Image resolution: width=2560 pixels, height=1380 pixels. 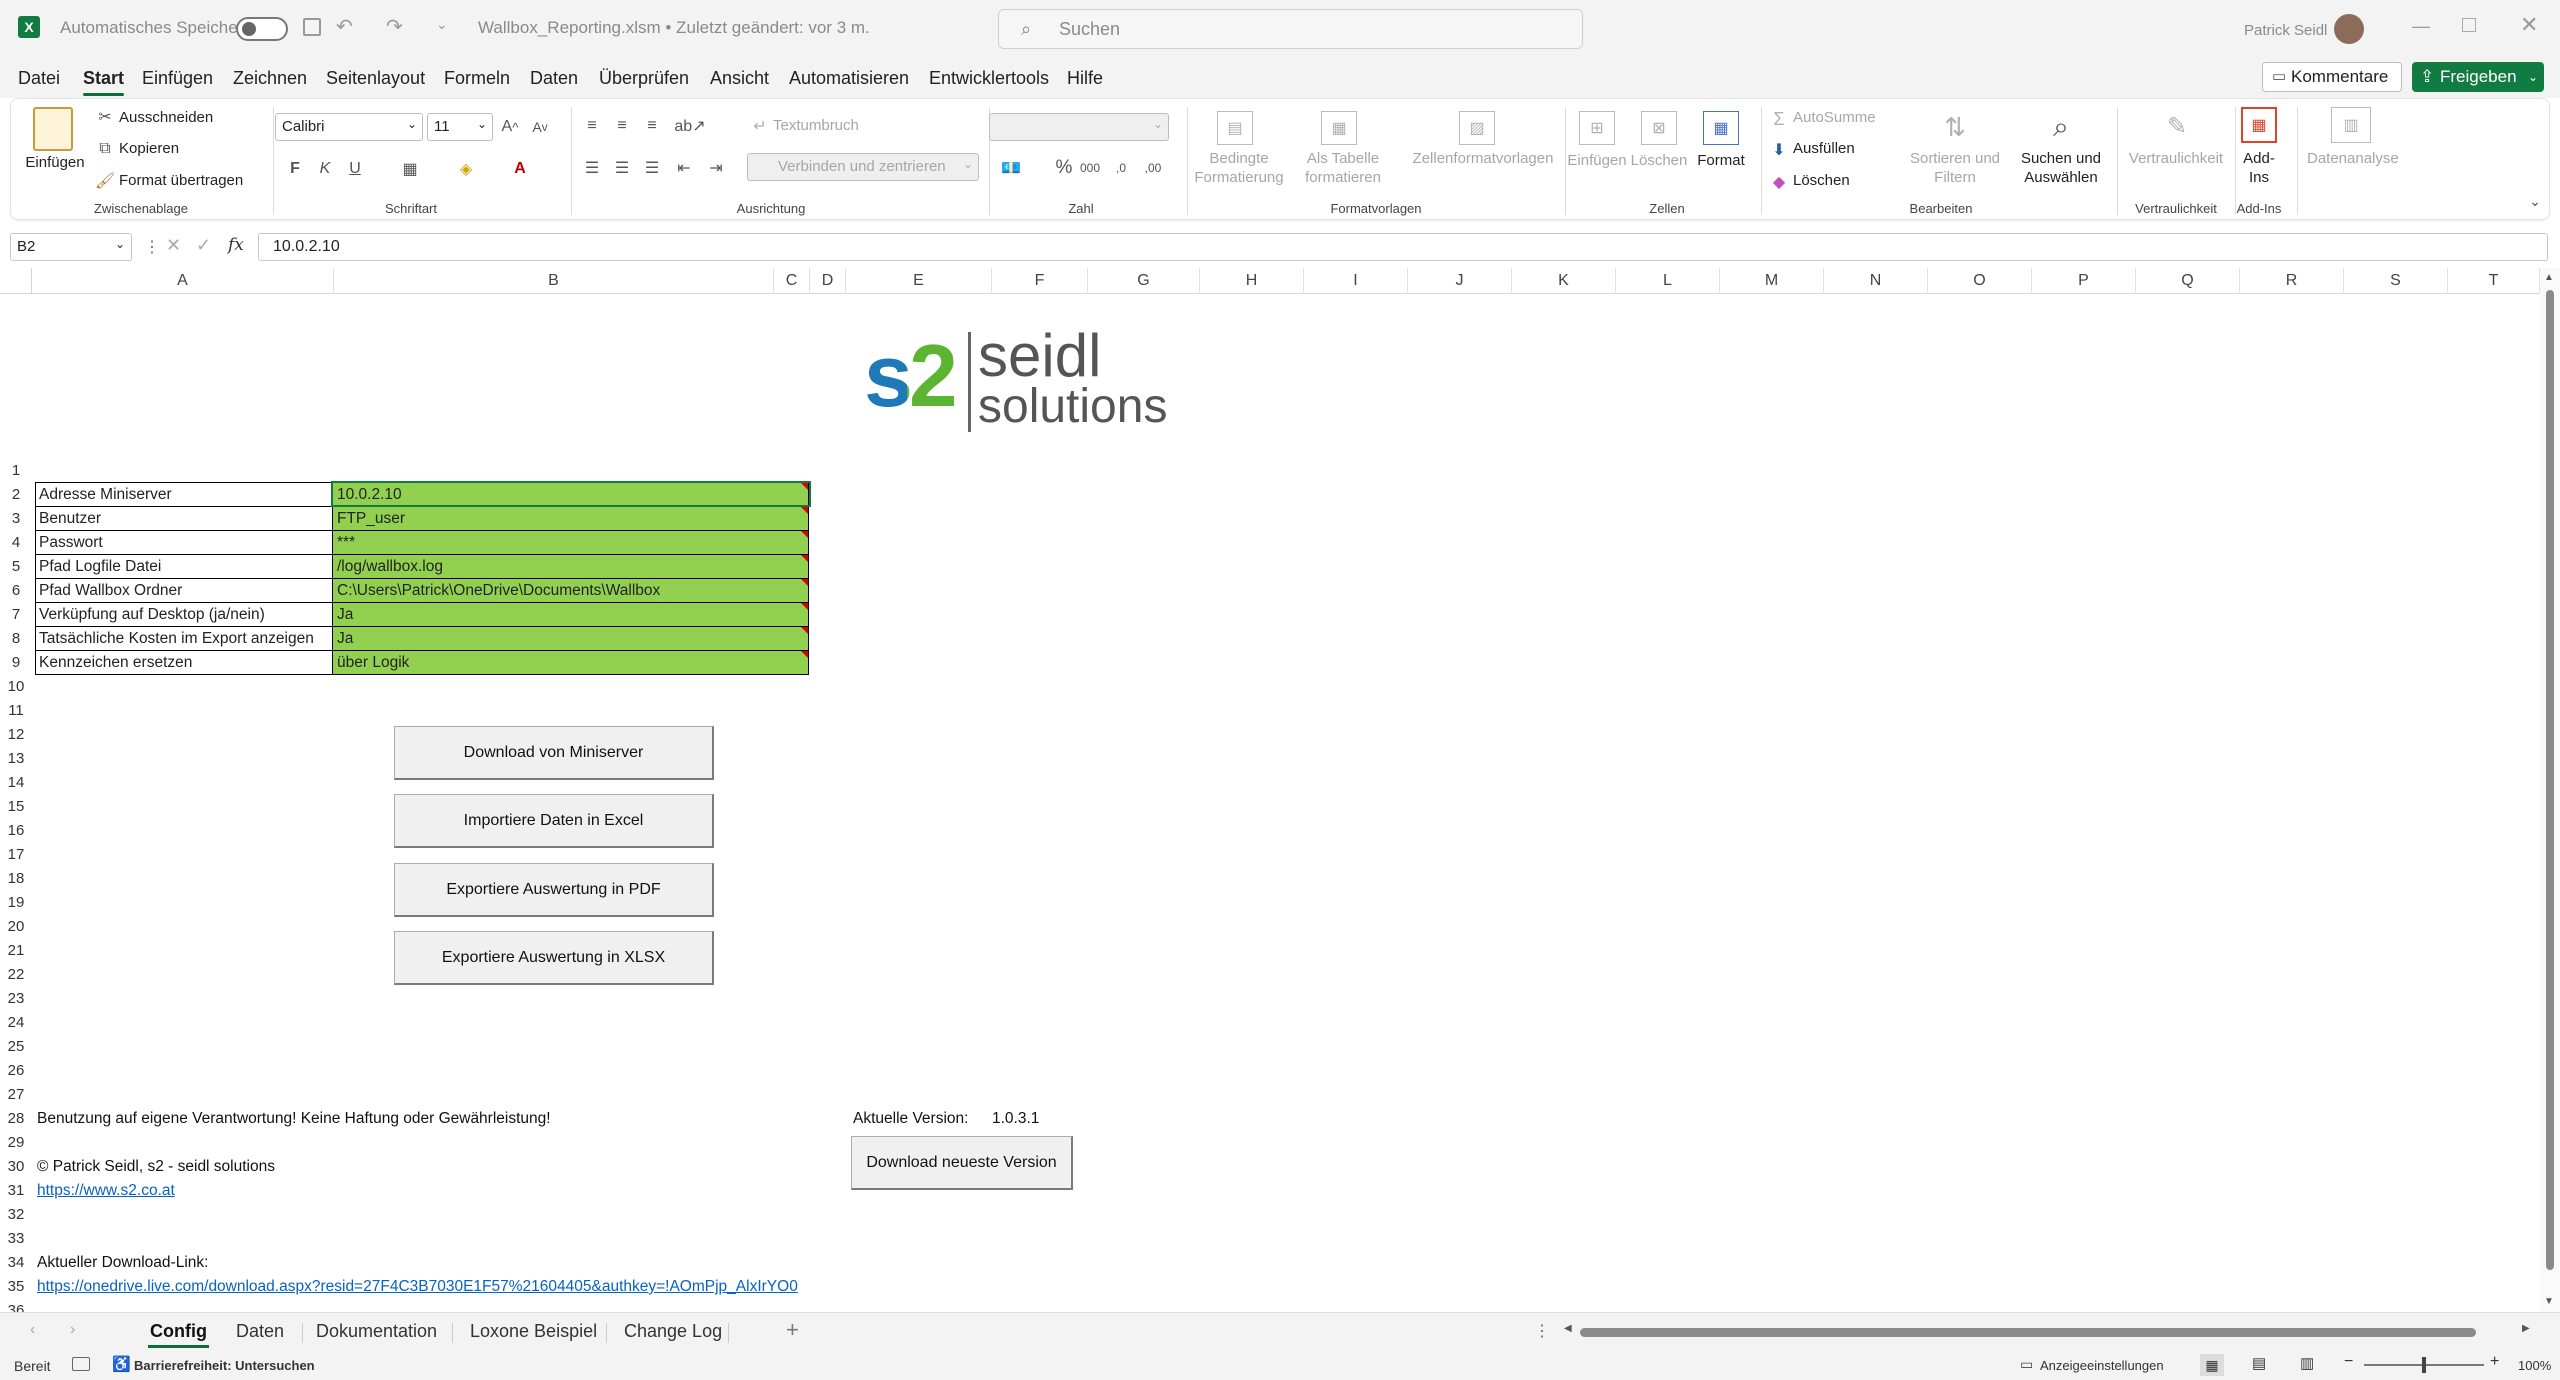 I want to click on config-label: Verküpfung auf Desktop (ja/nein), so click(x=184, y=615).